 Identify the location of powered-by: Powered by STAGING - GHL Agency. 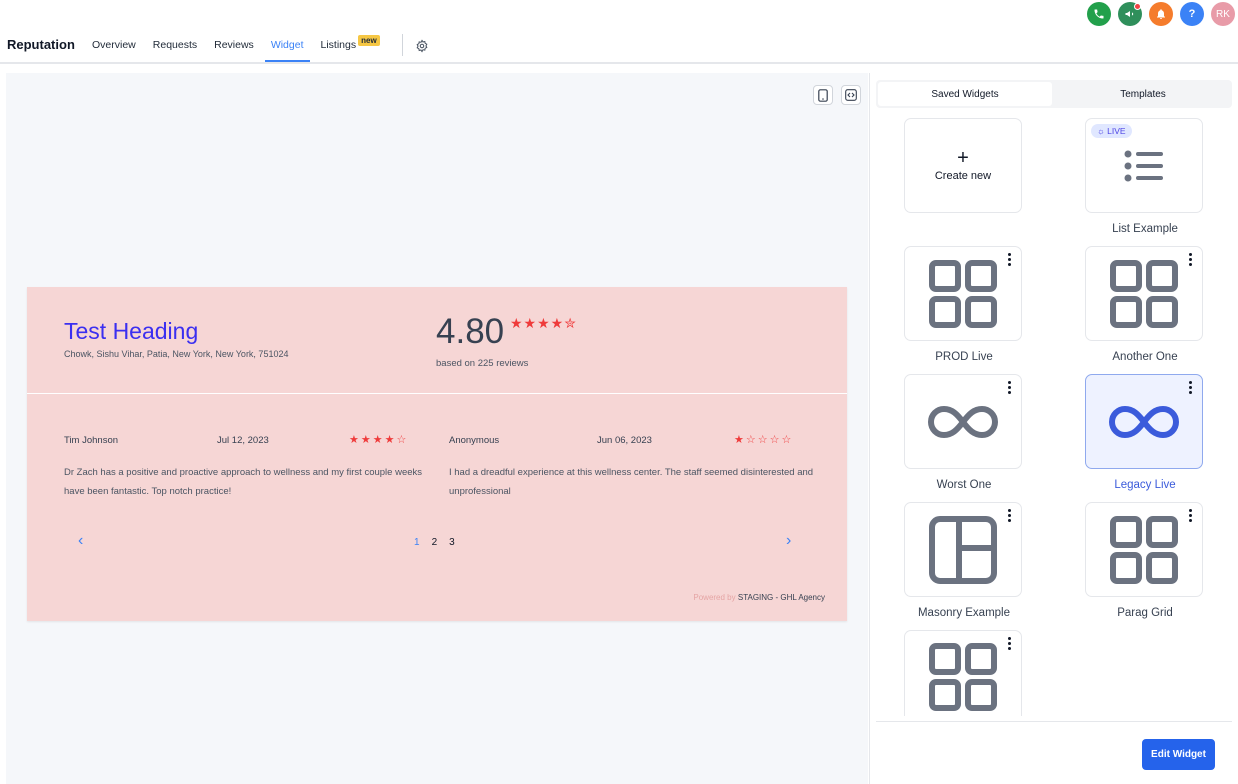
(759, 597).